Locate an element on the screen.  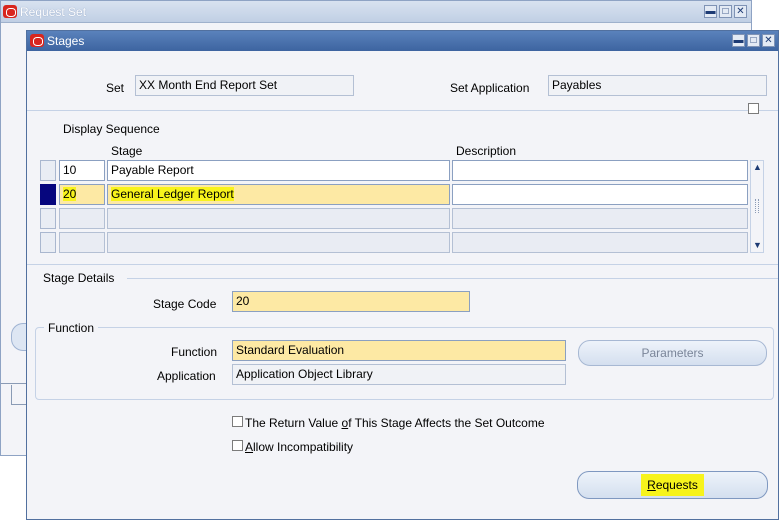
requests-button: Requests is located at coordinates (672, 485).